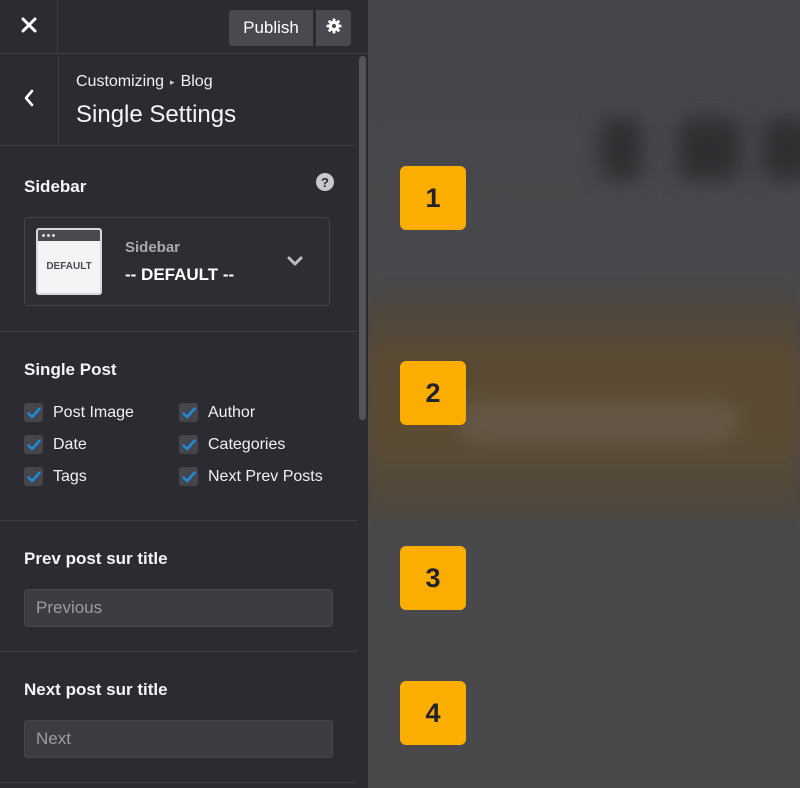 This screenshot has width=800, height=788. I want to click on option-label: Date, so click(70, 444).